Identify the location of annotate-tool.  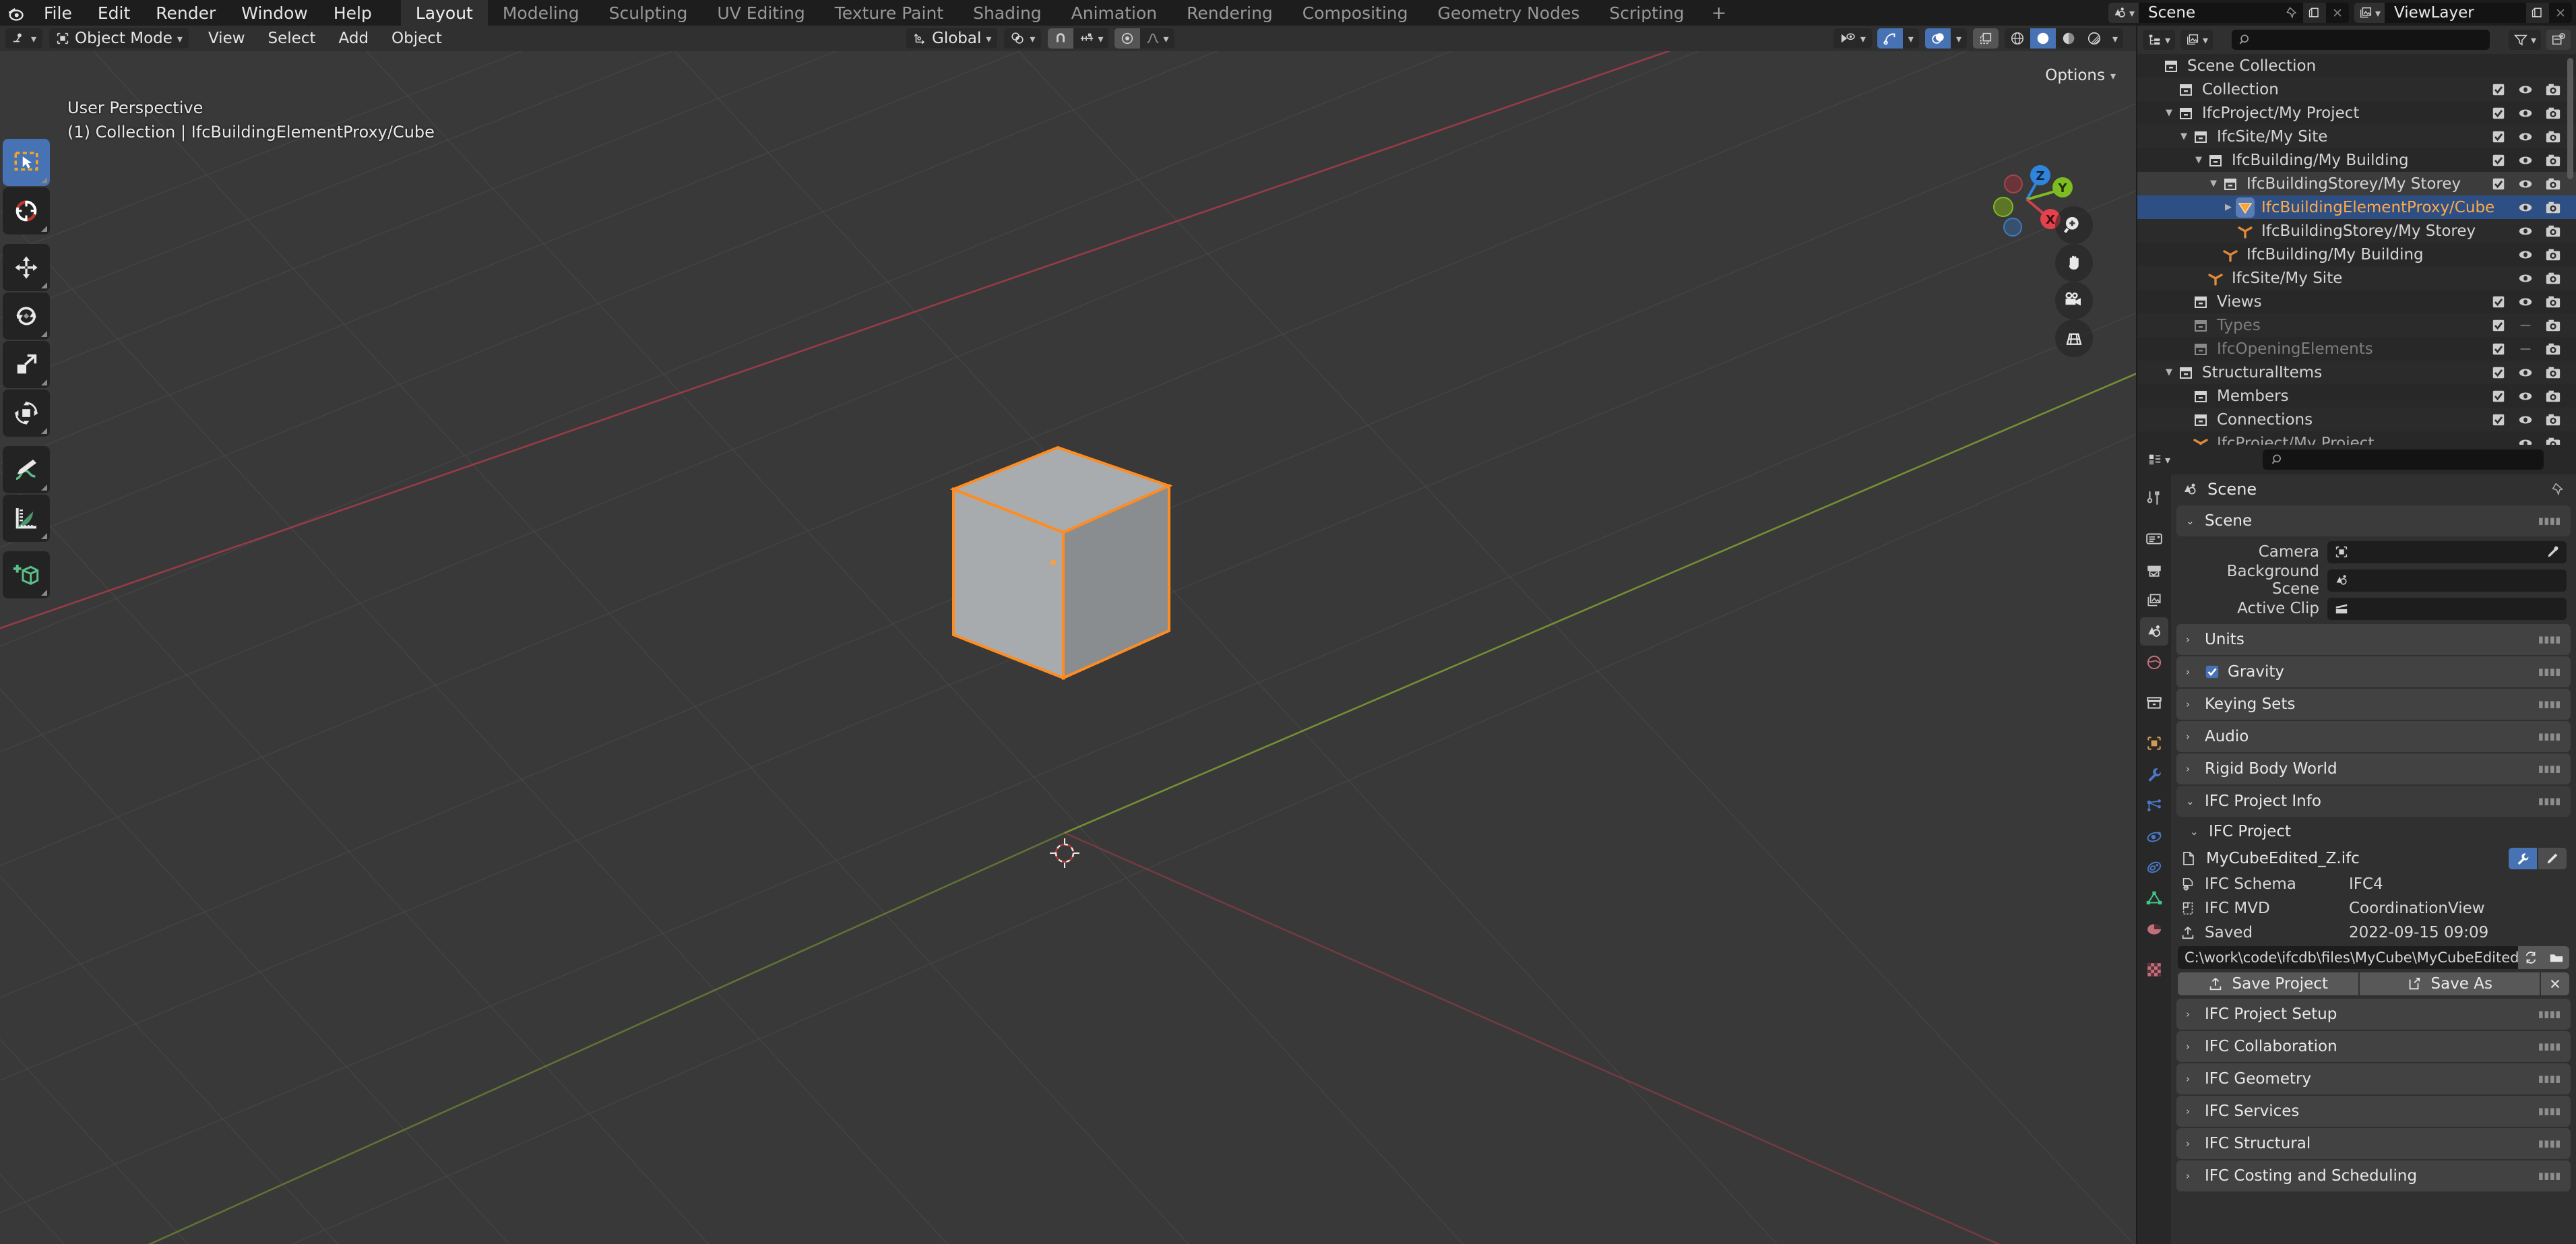
(26, 469).